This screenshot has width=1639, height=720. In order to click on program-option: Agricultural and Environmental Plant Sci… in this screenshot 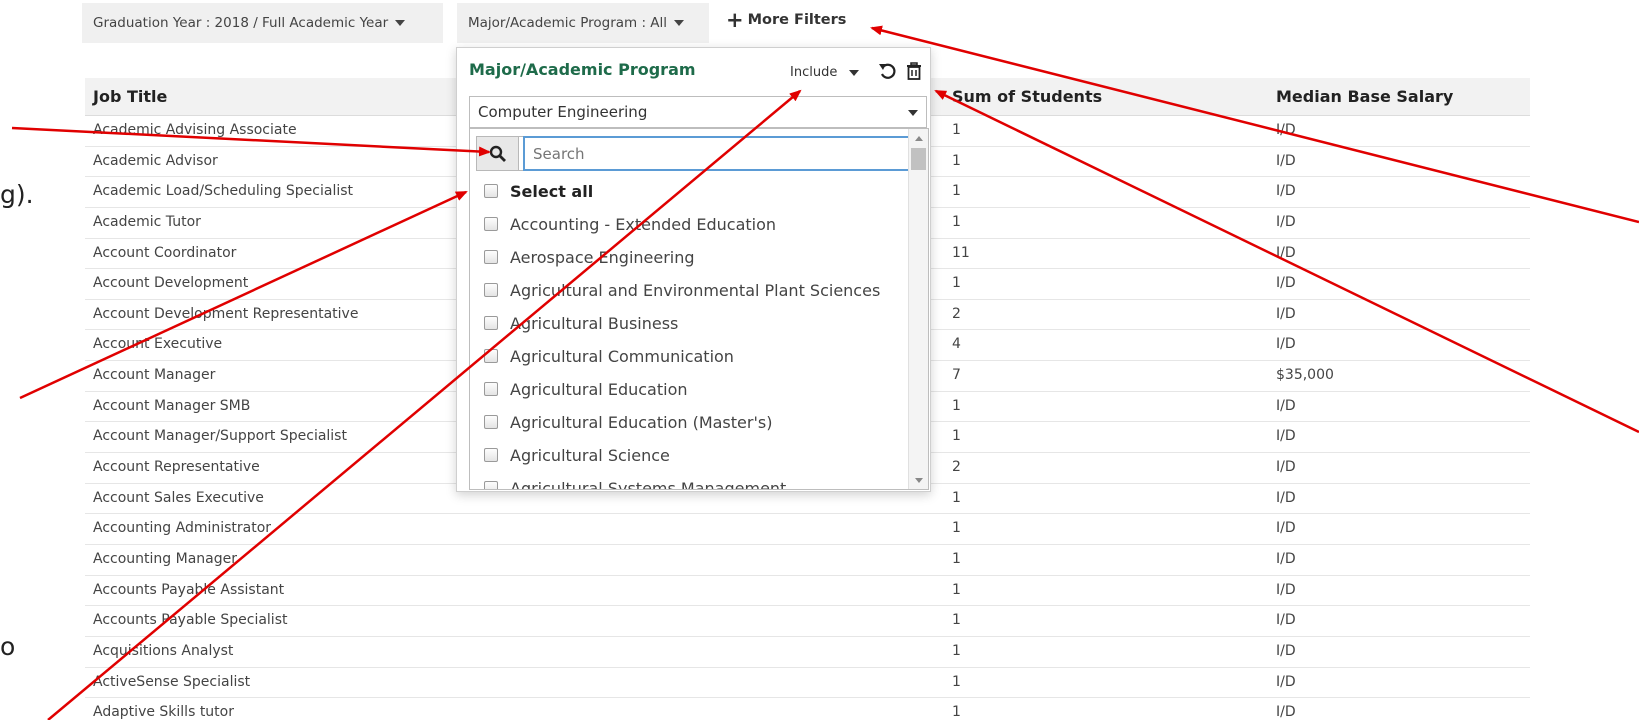, I will do `click(682, 290)`.